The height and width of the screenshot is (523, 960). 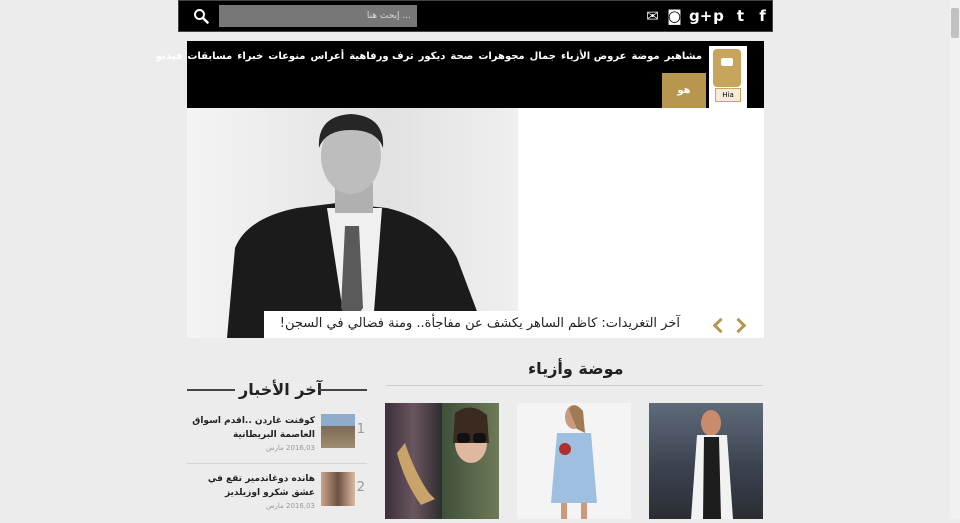 What do you see at coordinates (381, 56) in the screenshot?
I see `nav-item-luxury: ترف ورفاهية` at bounding box center [381, 56].